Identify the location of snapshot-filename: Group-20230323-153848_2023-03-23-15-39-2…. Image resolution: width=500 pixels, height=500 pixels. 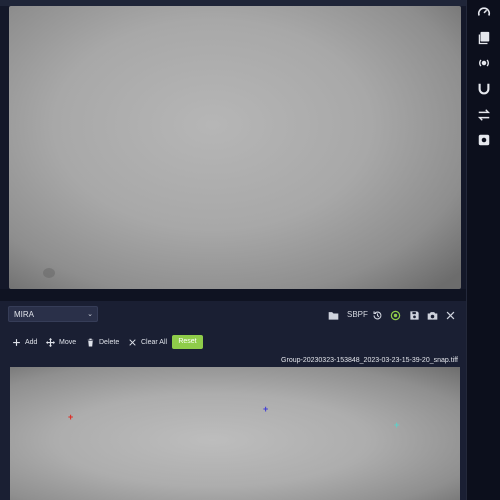
(369, 360).